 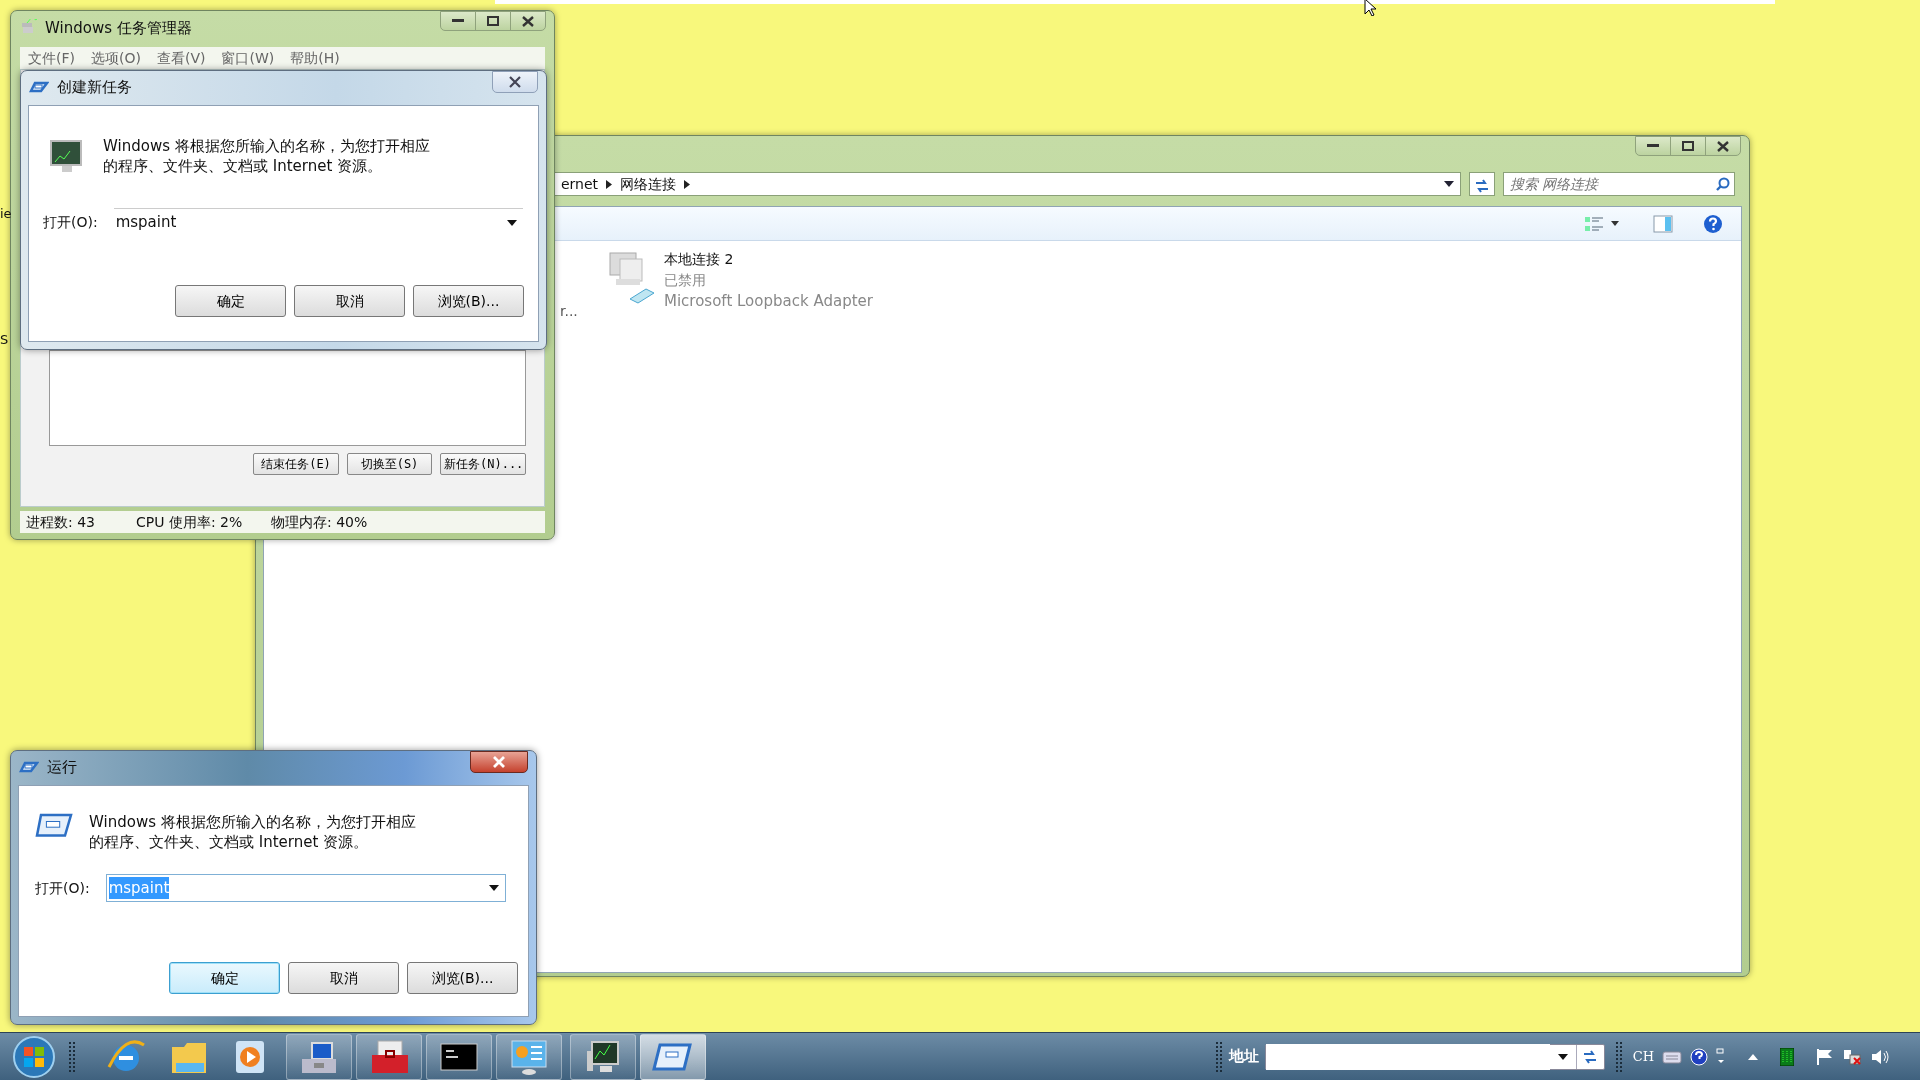 What do you see at coordinates (768, 301) in the screenshot?
I see `adapter-name: Microsoft Loopback Adapter` at bounding box center [768, 301].